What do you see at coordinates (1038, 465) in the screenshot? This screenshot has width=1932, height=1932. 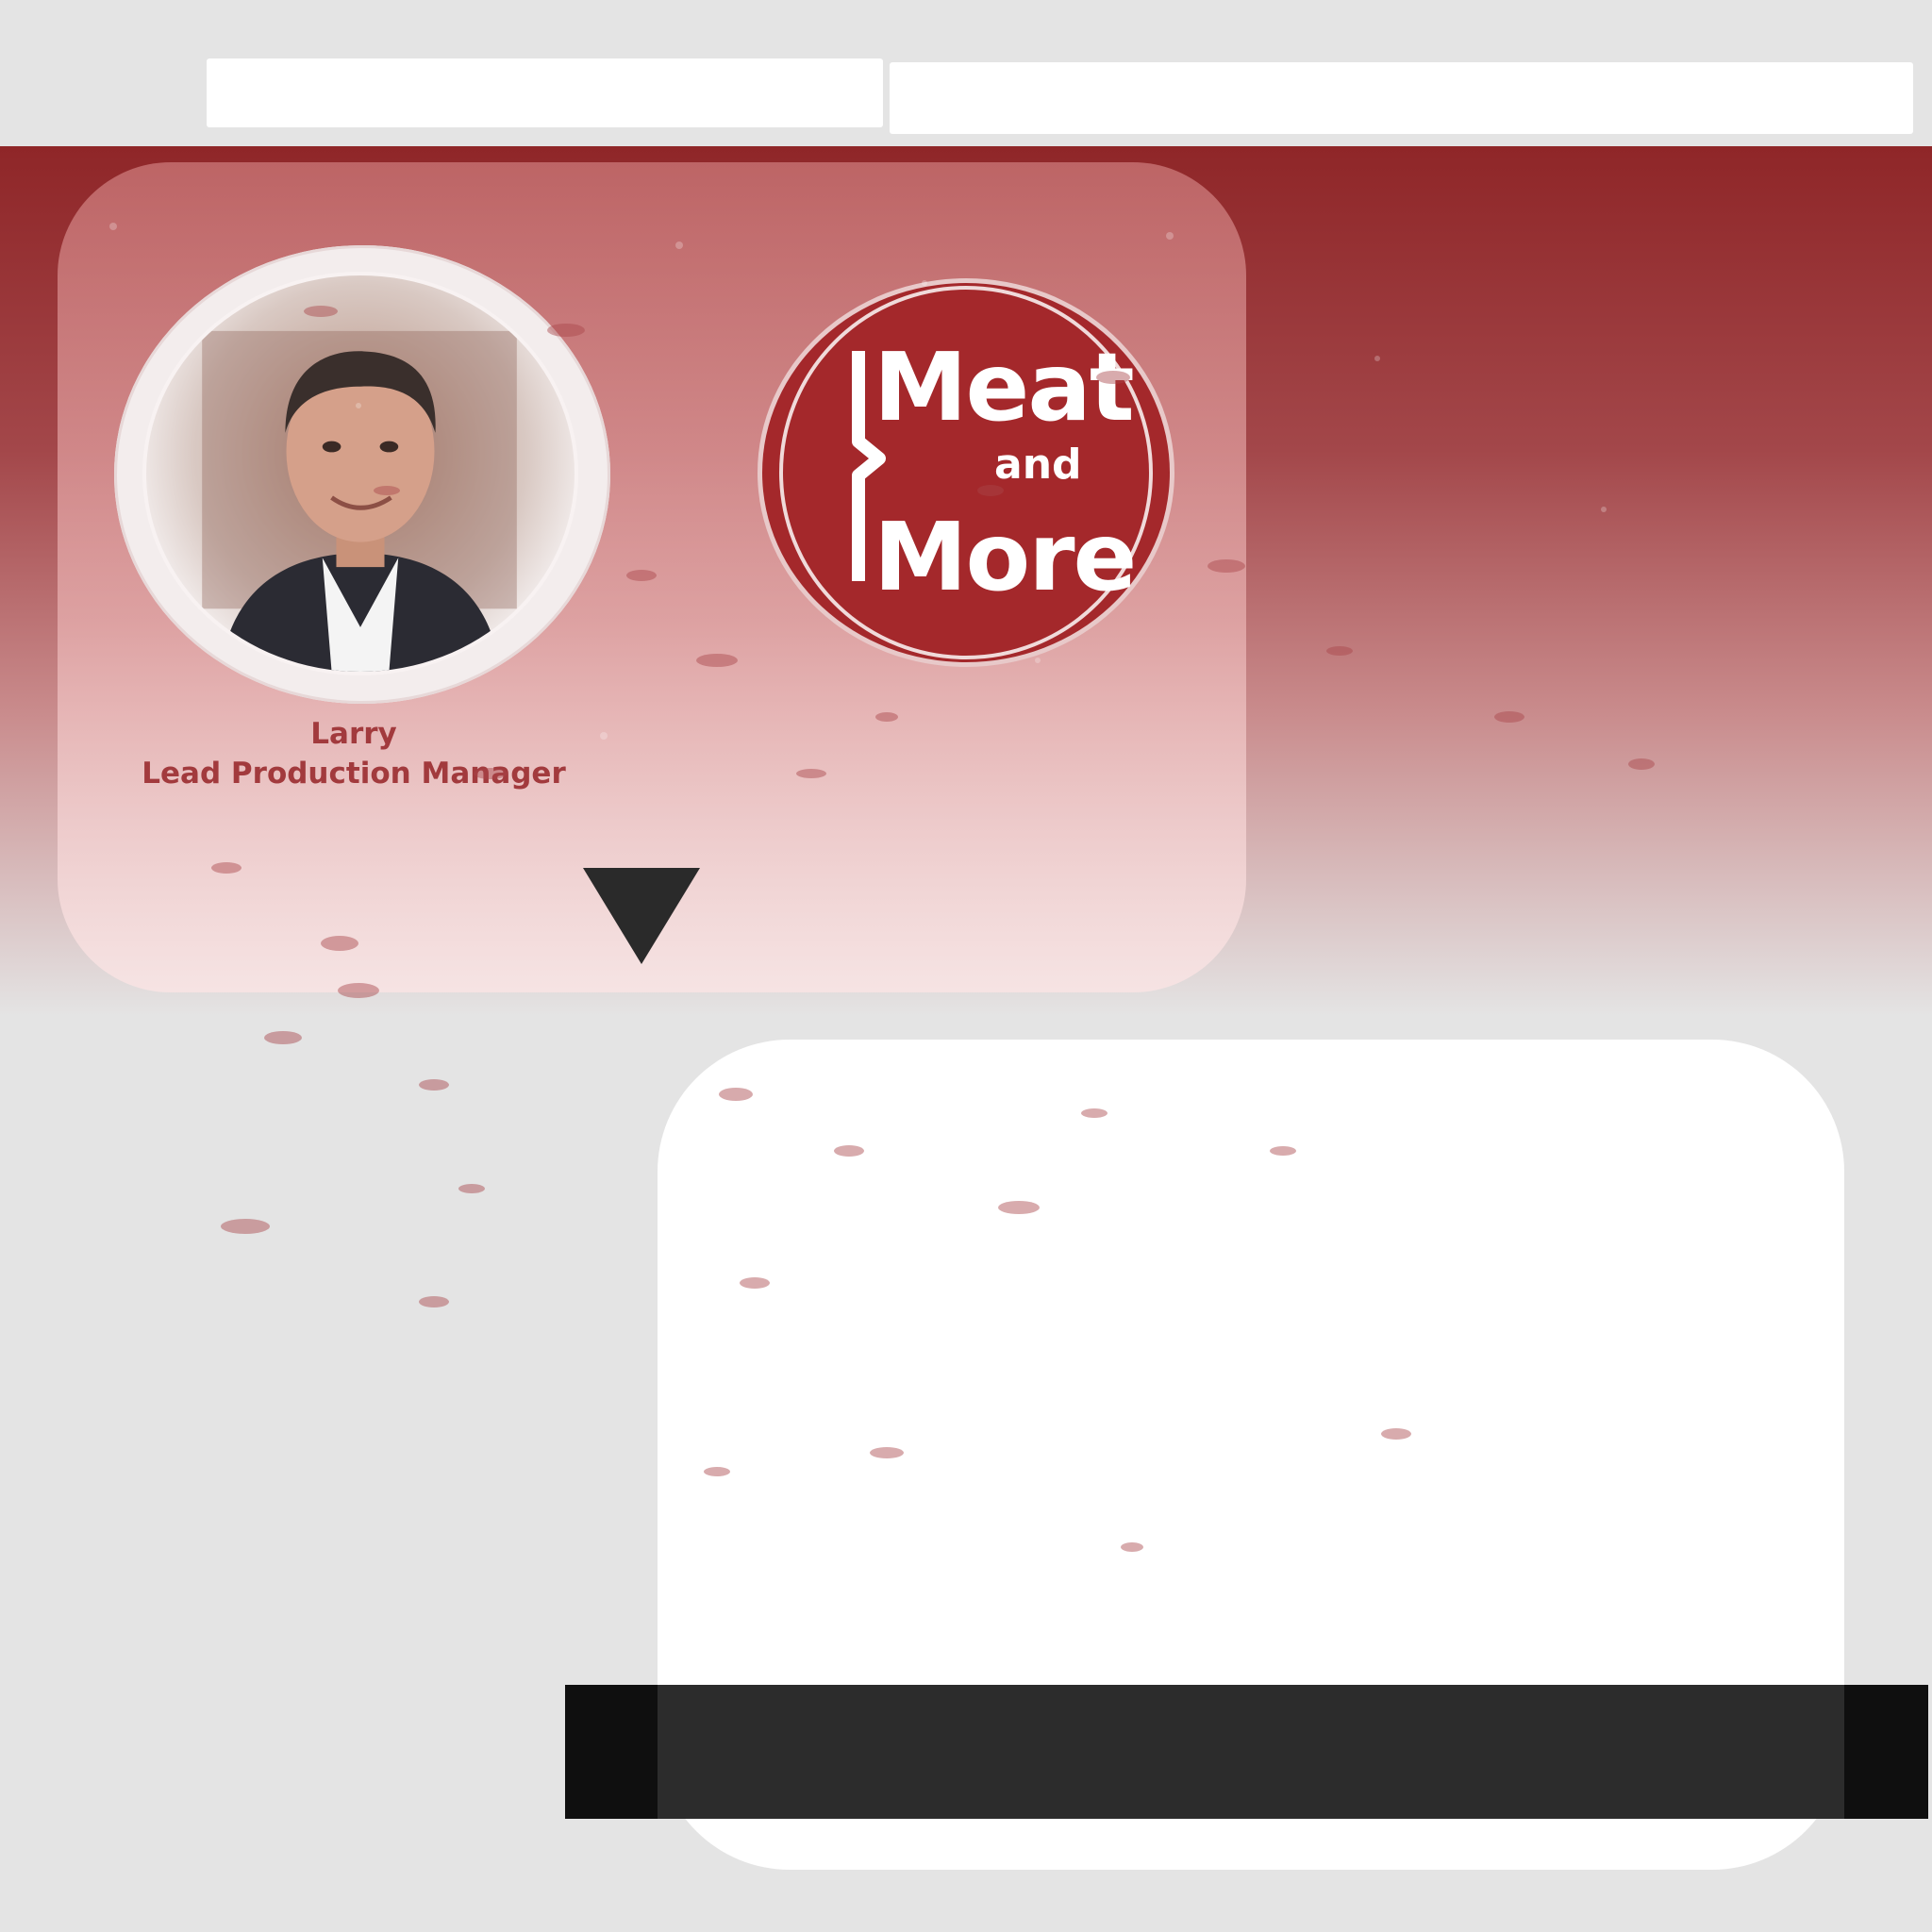 I see `logo-word-and: and` at bounding box center [1038, 465].